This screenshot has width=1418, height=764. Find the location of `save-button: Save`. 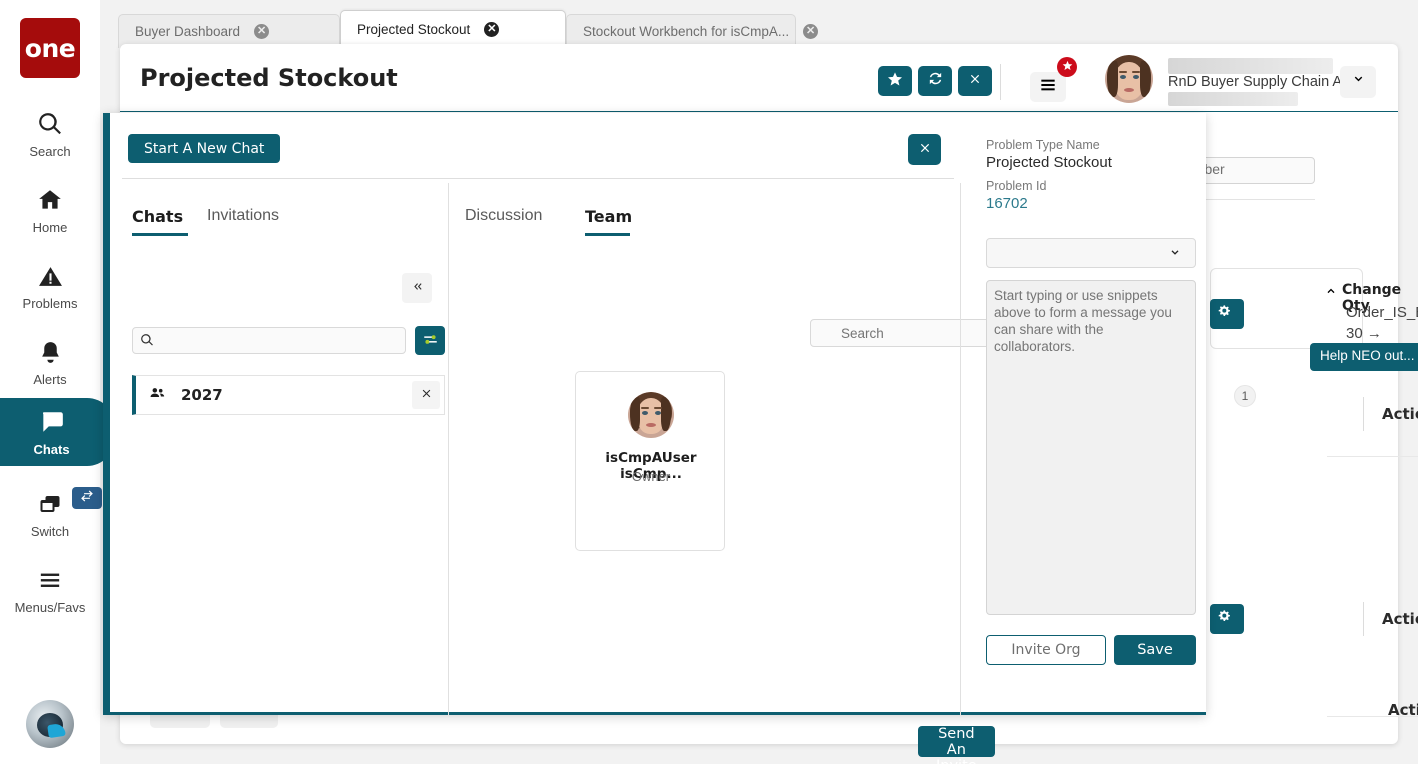

save-button: Save is located at coordinates (1155, 650).